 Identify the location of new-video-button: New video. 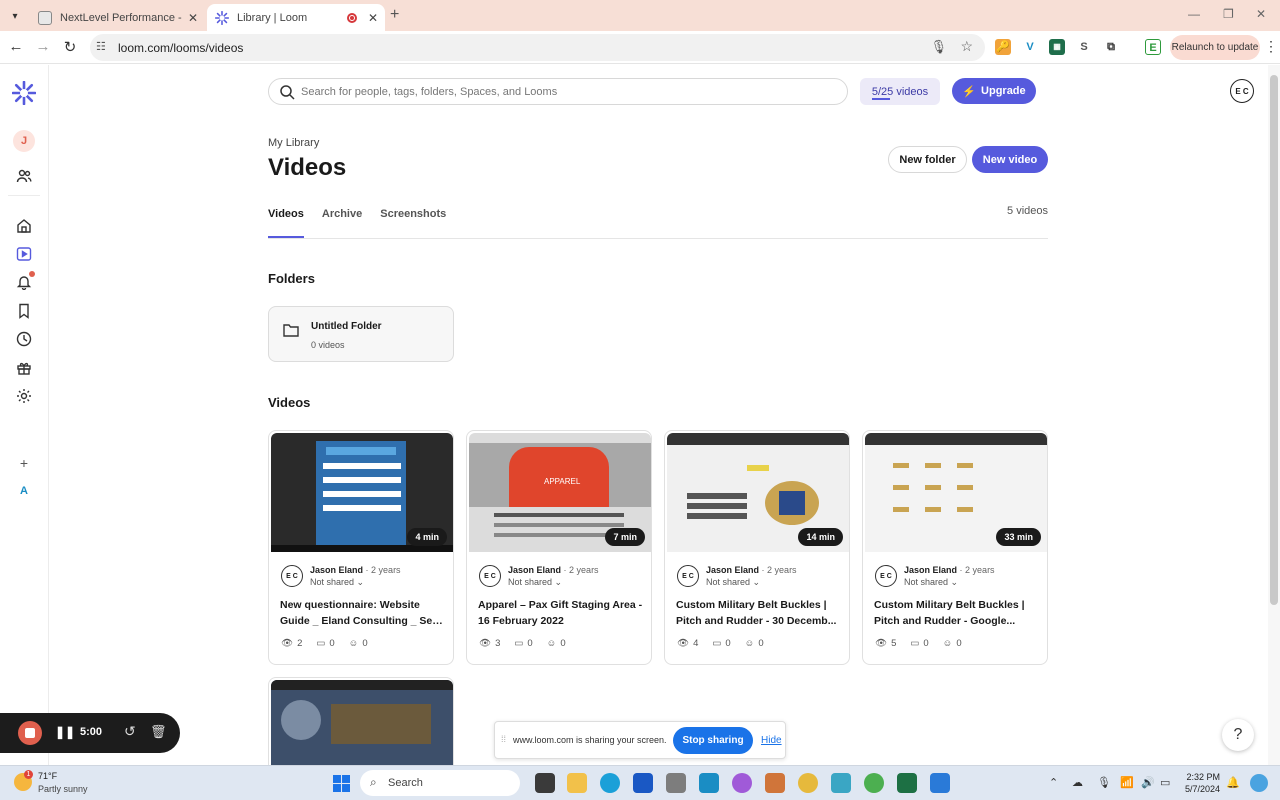
(1010, 159).